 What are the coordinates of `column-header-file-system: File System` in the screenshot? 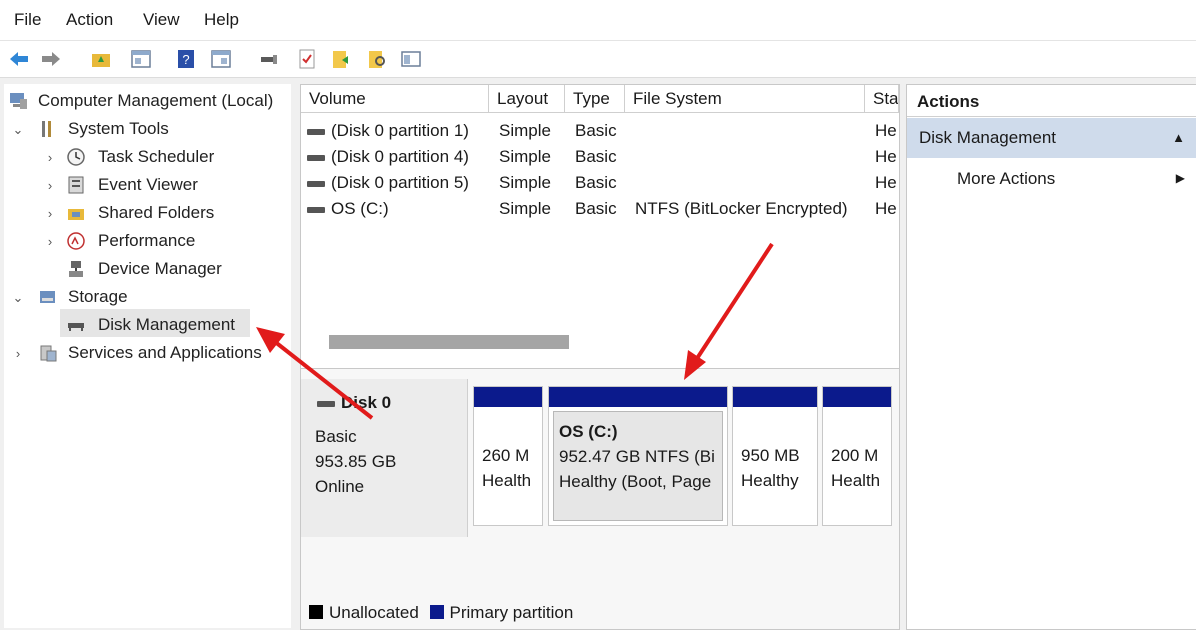 It's located at (745, 99).